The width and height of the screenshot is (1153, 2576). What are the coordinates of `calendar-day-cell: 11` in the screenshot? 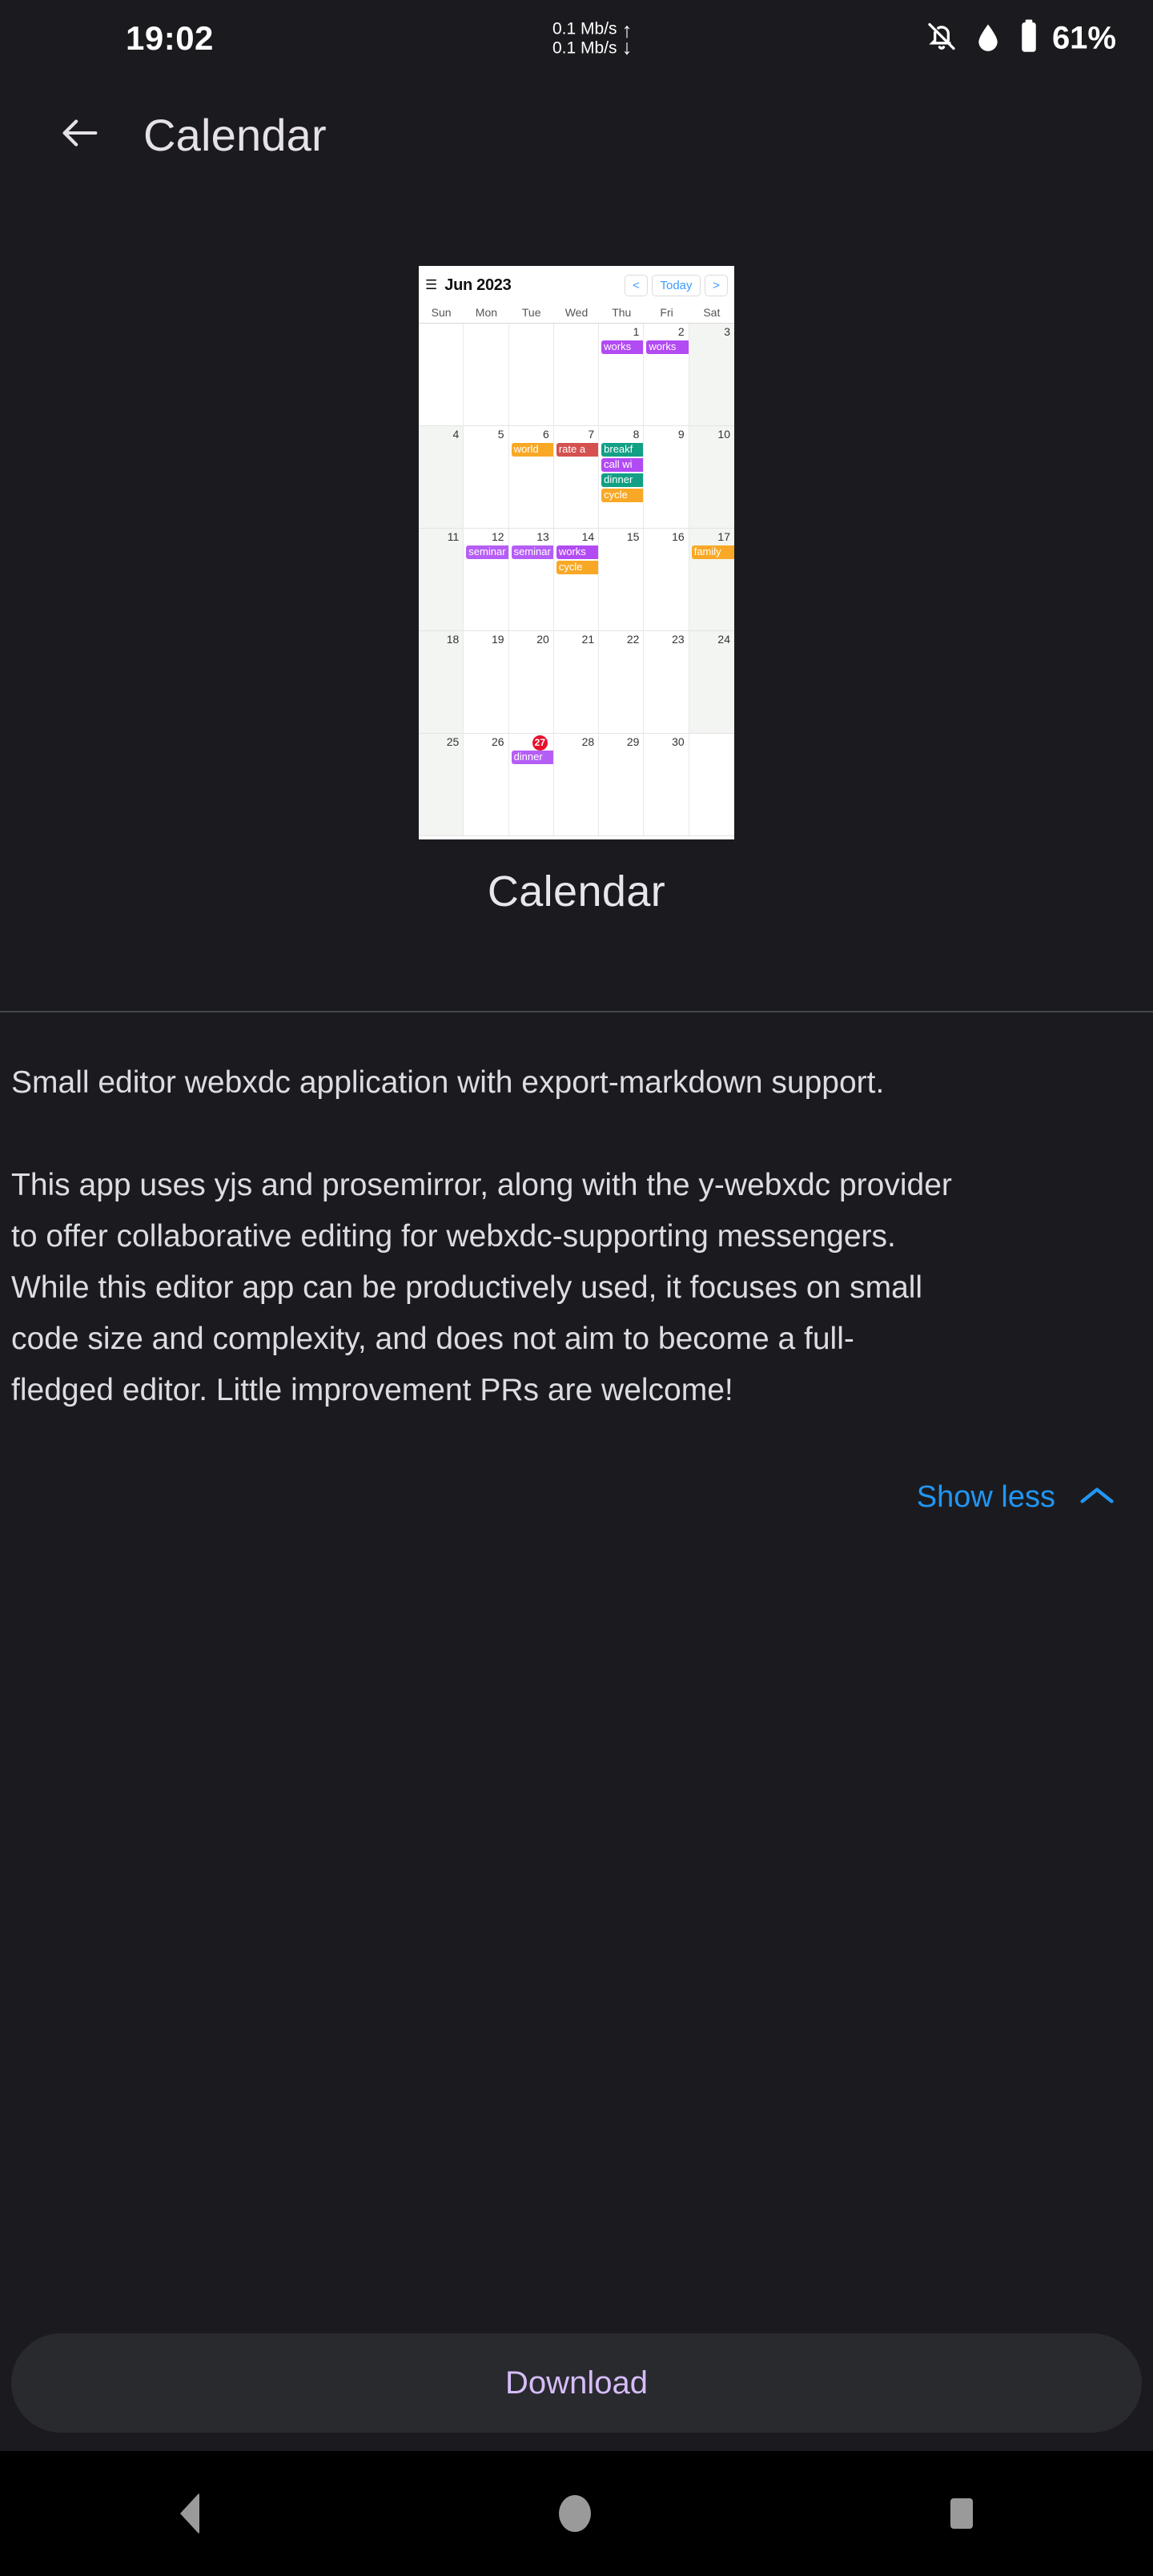 It's located at (441, 580).